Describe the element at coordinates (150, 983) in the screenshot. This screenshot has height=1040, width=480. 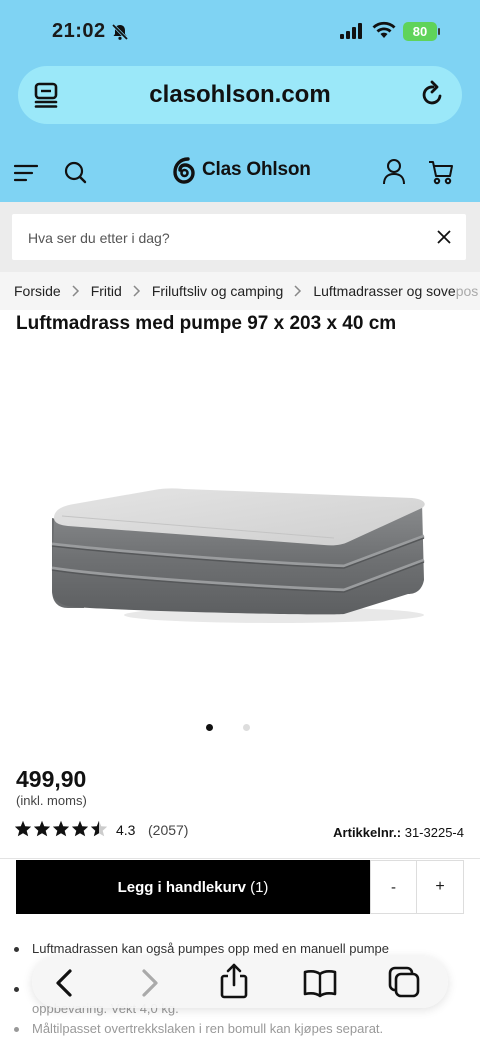
I see `forward-icon` at that location.